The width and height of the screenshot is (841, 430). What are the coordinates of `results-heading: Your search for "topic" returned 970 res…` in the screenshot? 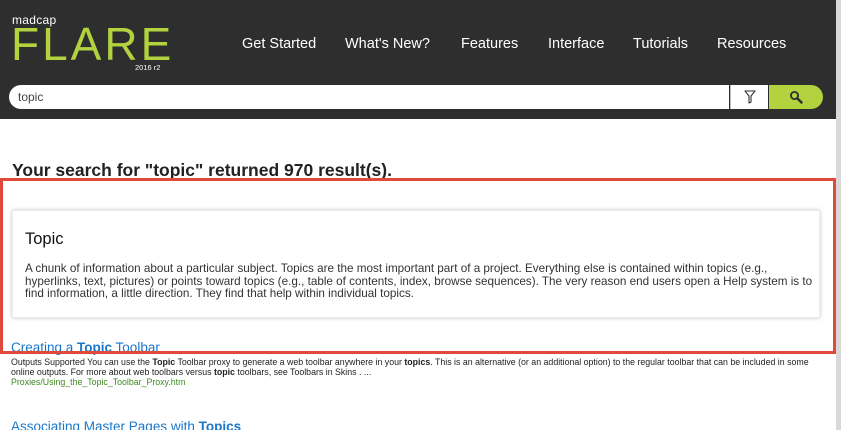 It's located at (202, 170).